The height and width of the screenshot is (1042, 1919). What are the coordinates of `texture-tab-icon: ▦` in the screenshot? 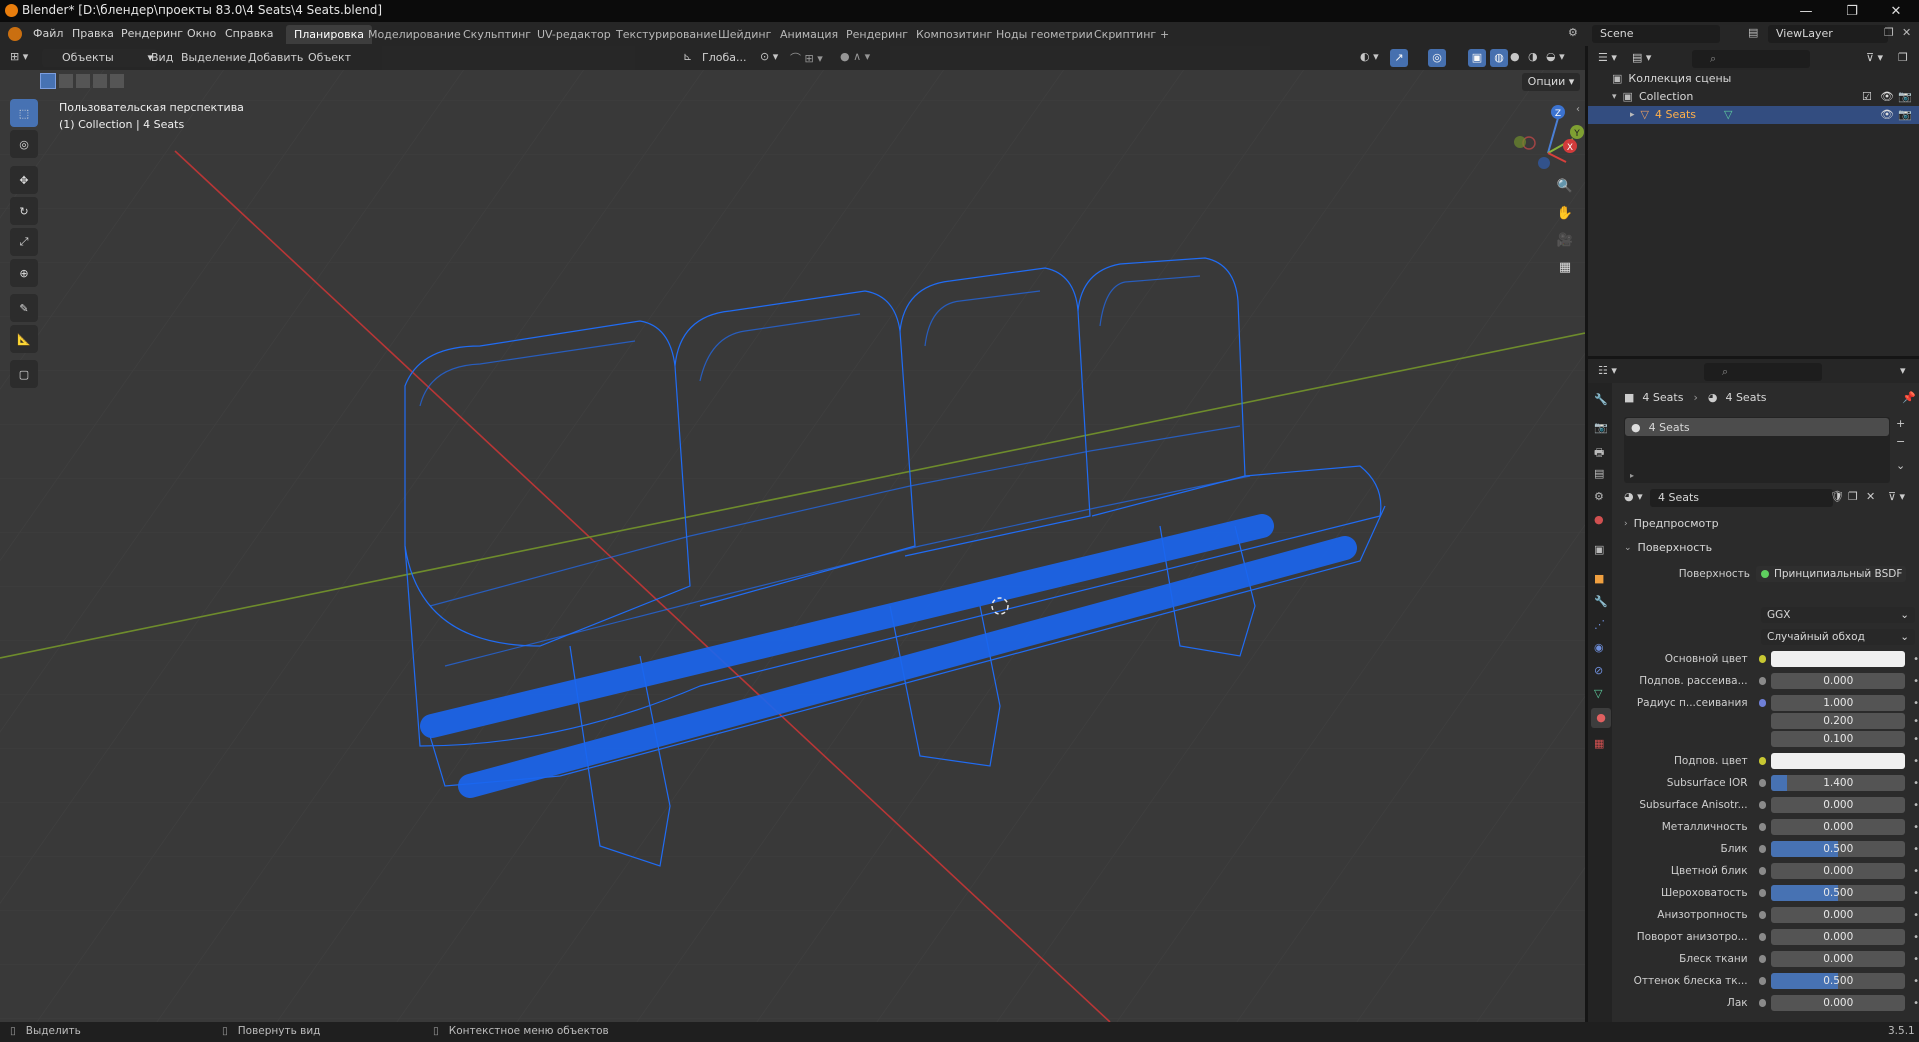 It's located at (1599, 743).